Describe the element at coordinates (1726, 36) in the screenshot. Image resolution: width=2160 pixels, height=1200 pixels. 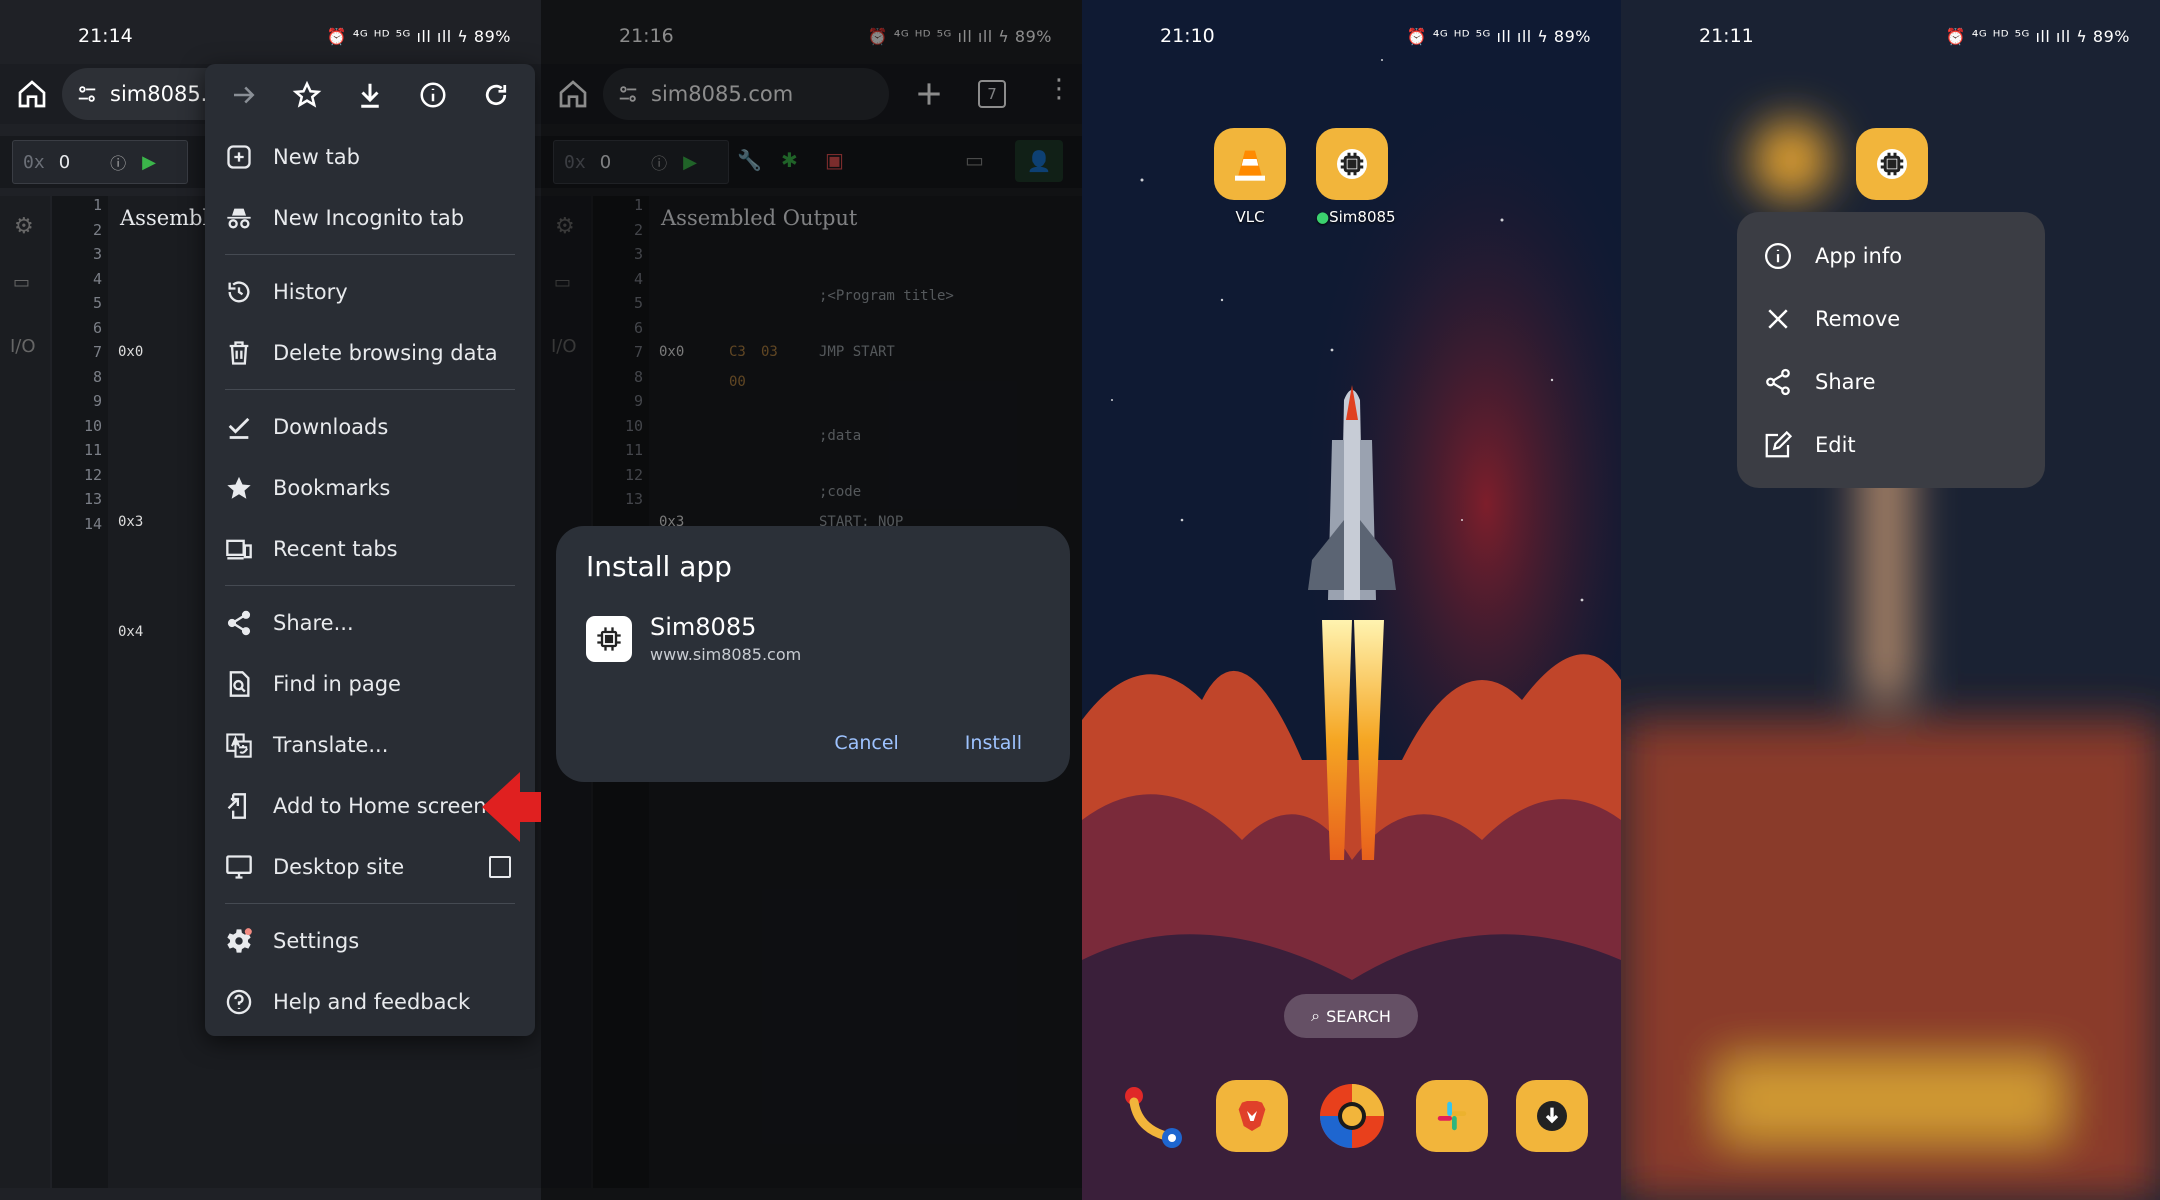
I see `status-time: 21:11` at that location.